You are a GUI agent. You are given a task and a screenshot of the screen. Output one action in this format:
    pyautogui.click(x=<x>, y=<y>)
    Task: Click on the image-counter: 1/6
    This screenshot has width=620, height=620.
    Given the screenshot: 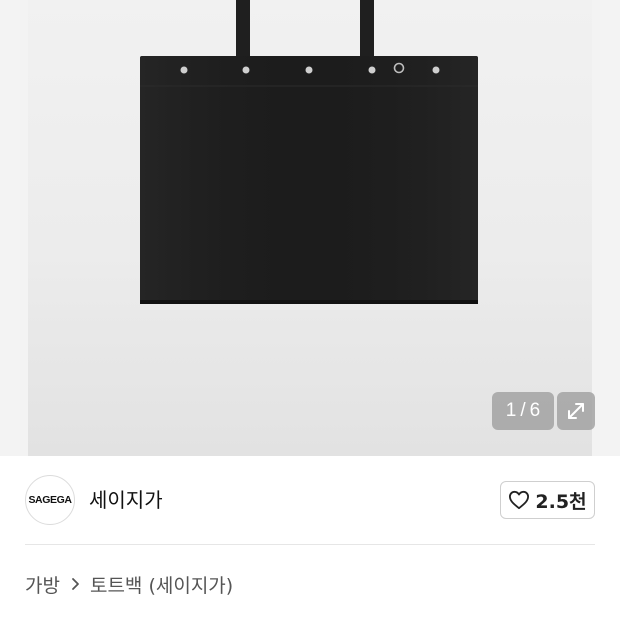 What is the action you would take?
    pyautogui.click(x=523, y=411)
    